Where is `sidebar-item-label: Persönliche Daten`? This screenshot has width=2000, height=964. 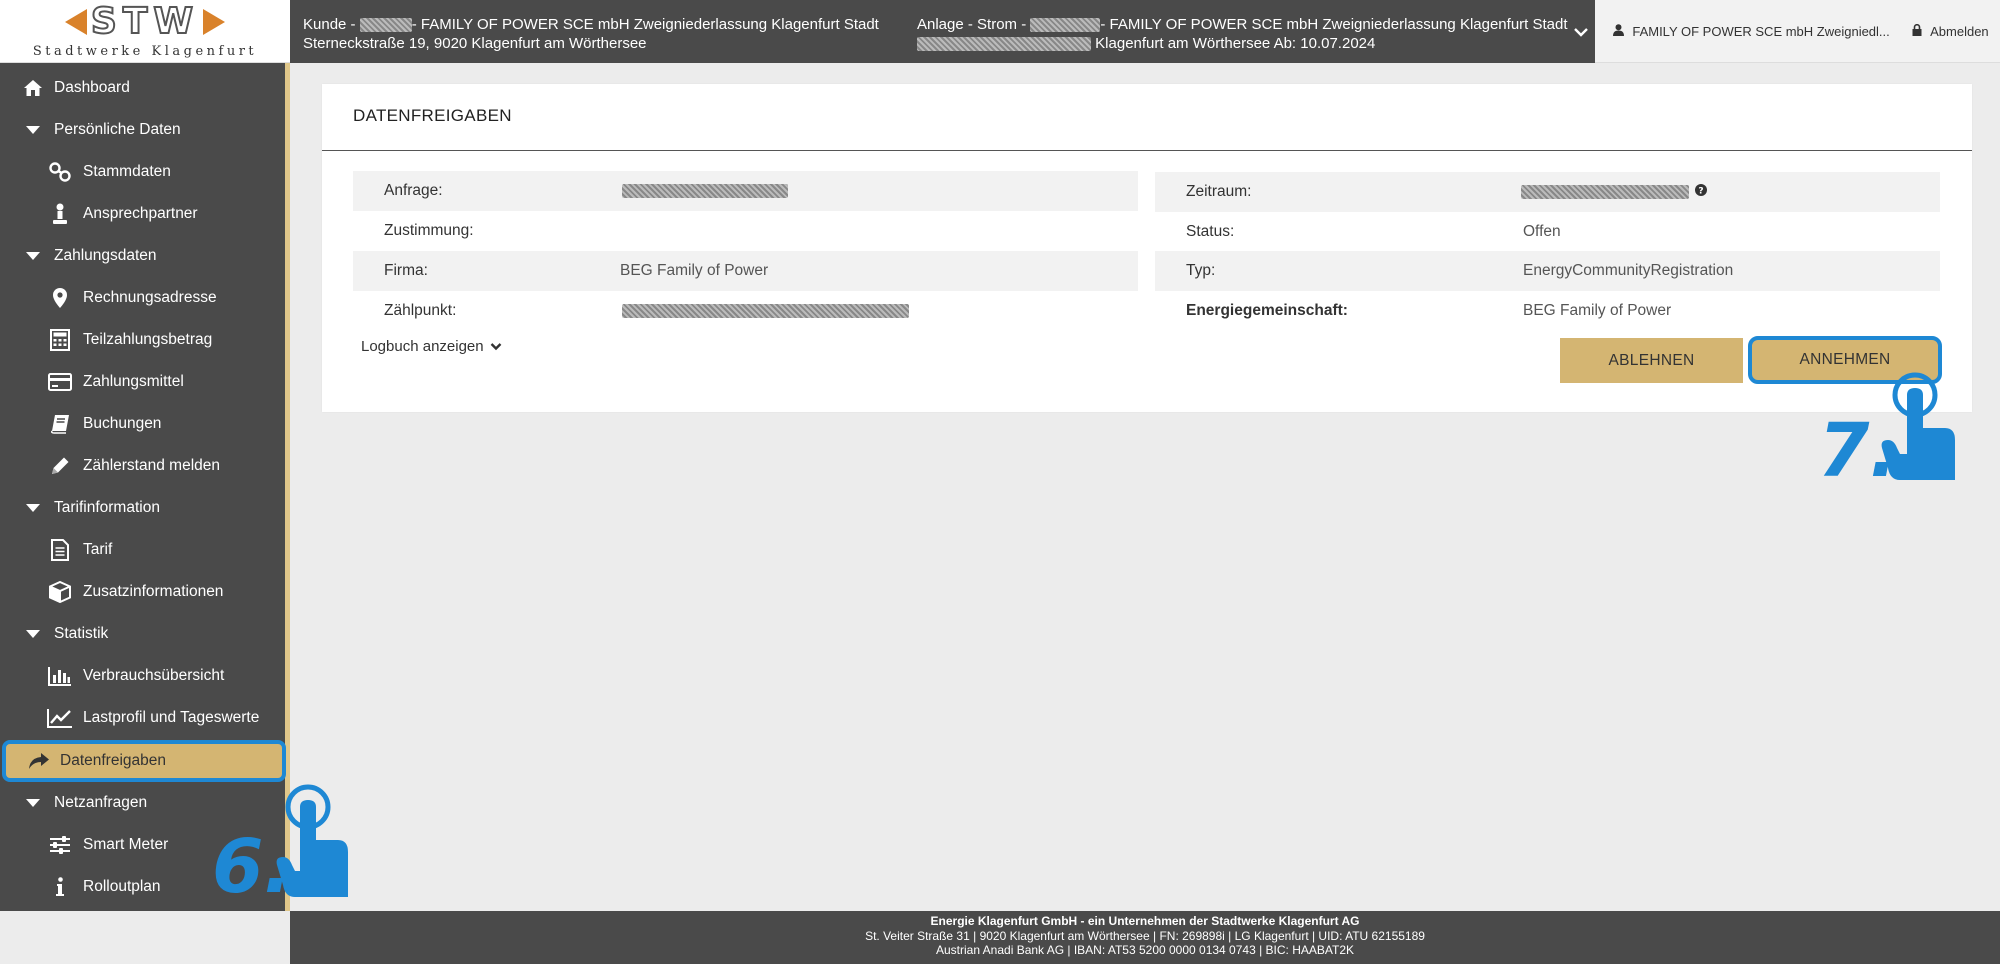 sidebar-item-label: Persönliche Daten is located at coordinates (117, 129).